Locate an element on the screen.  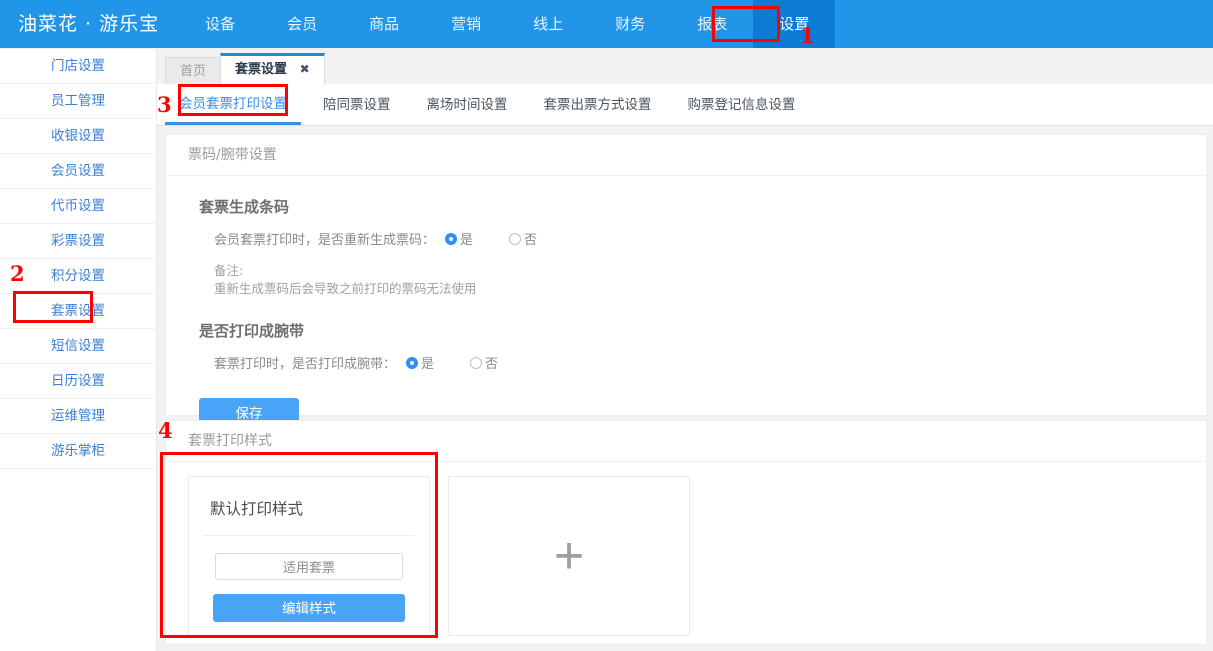
tab-member-package-print-settings: 会员套票打印设置 is located at coordinates (233, 105).